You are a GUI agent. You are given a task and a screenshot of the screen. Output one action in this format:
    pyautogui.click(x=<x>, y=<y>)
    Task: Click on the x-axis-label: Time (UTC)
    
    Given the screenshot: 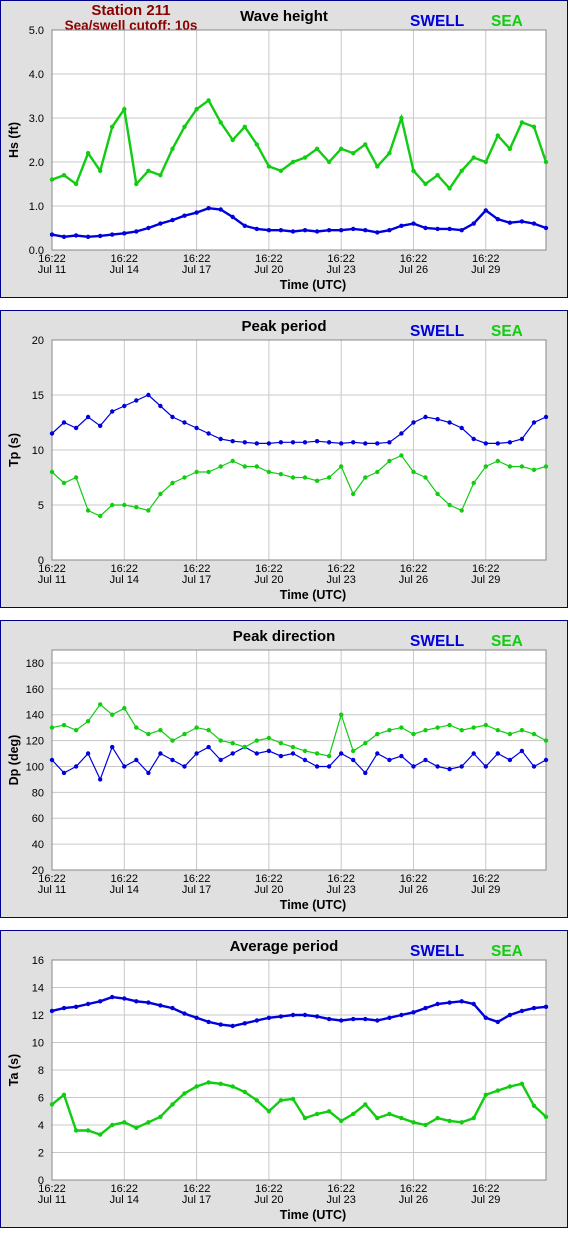 What is the action you would take?
    pyautogui.click(x=313, y=285)
    